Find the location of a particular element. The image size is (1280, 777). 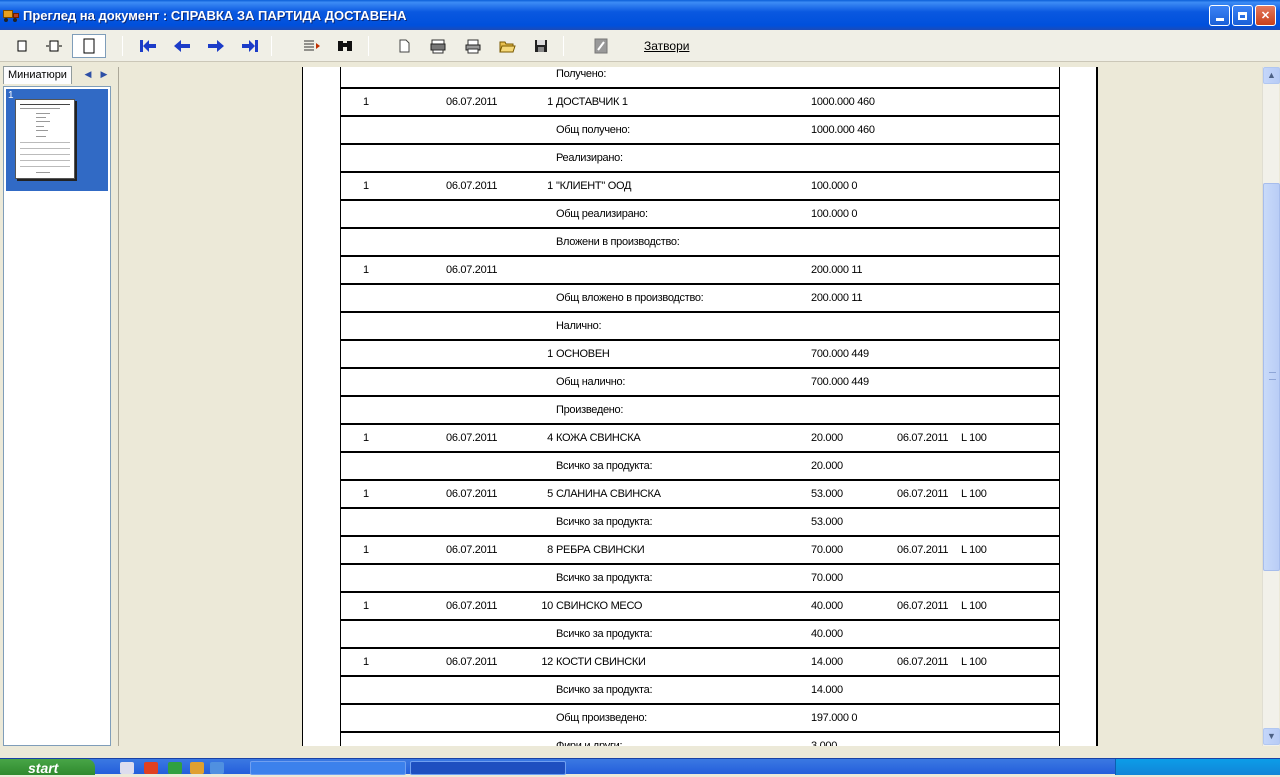

start-button: start is located at coordinates (47, 767).